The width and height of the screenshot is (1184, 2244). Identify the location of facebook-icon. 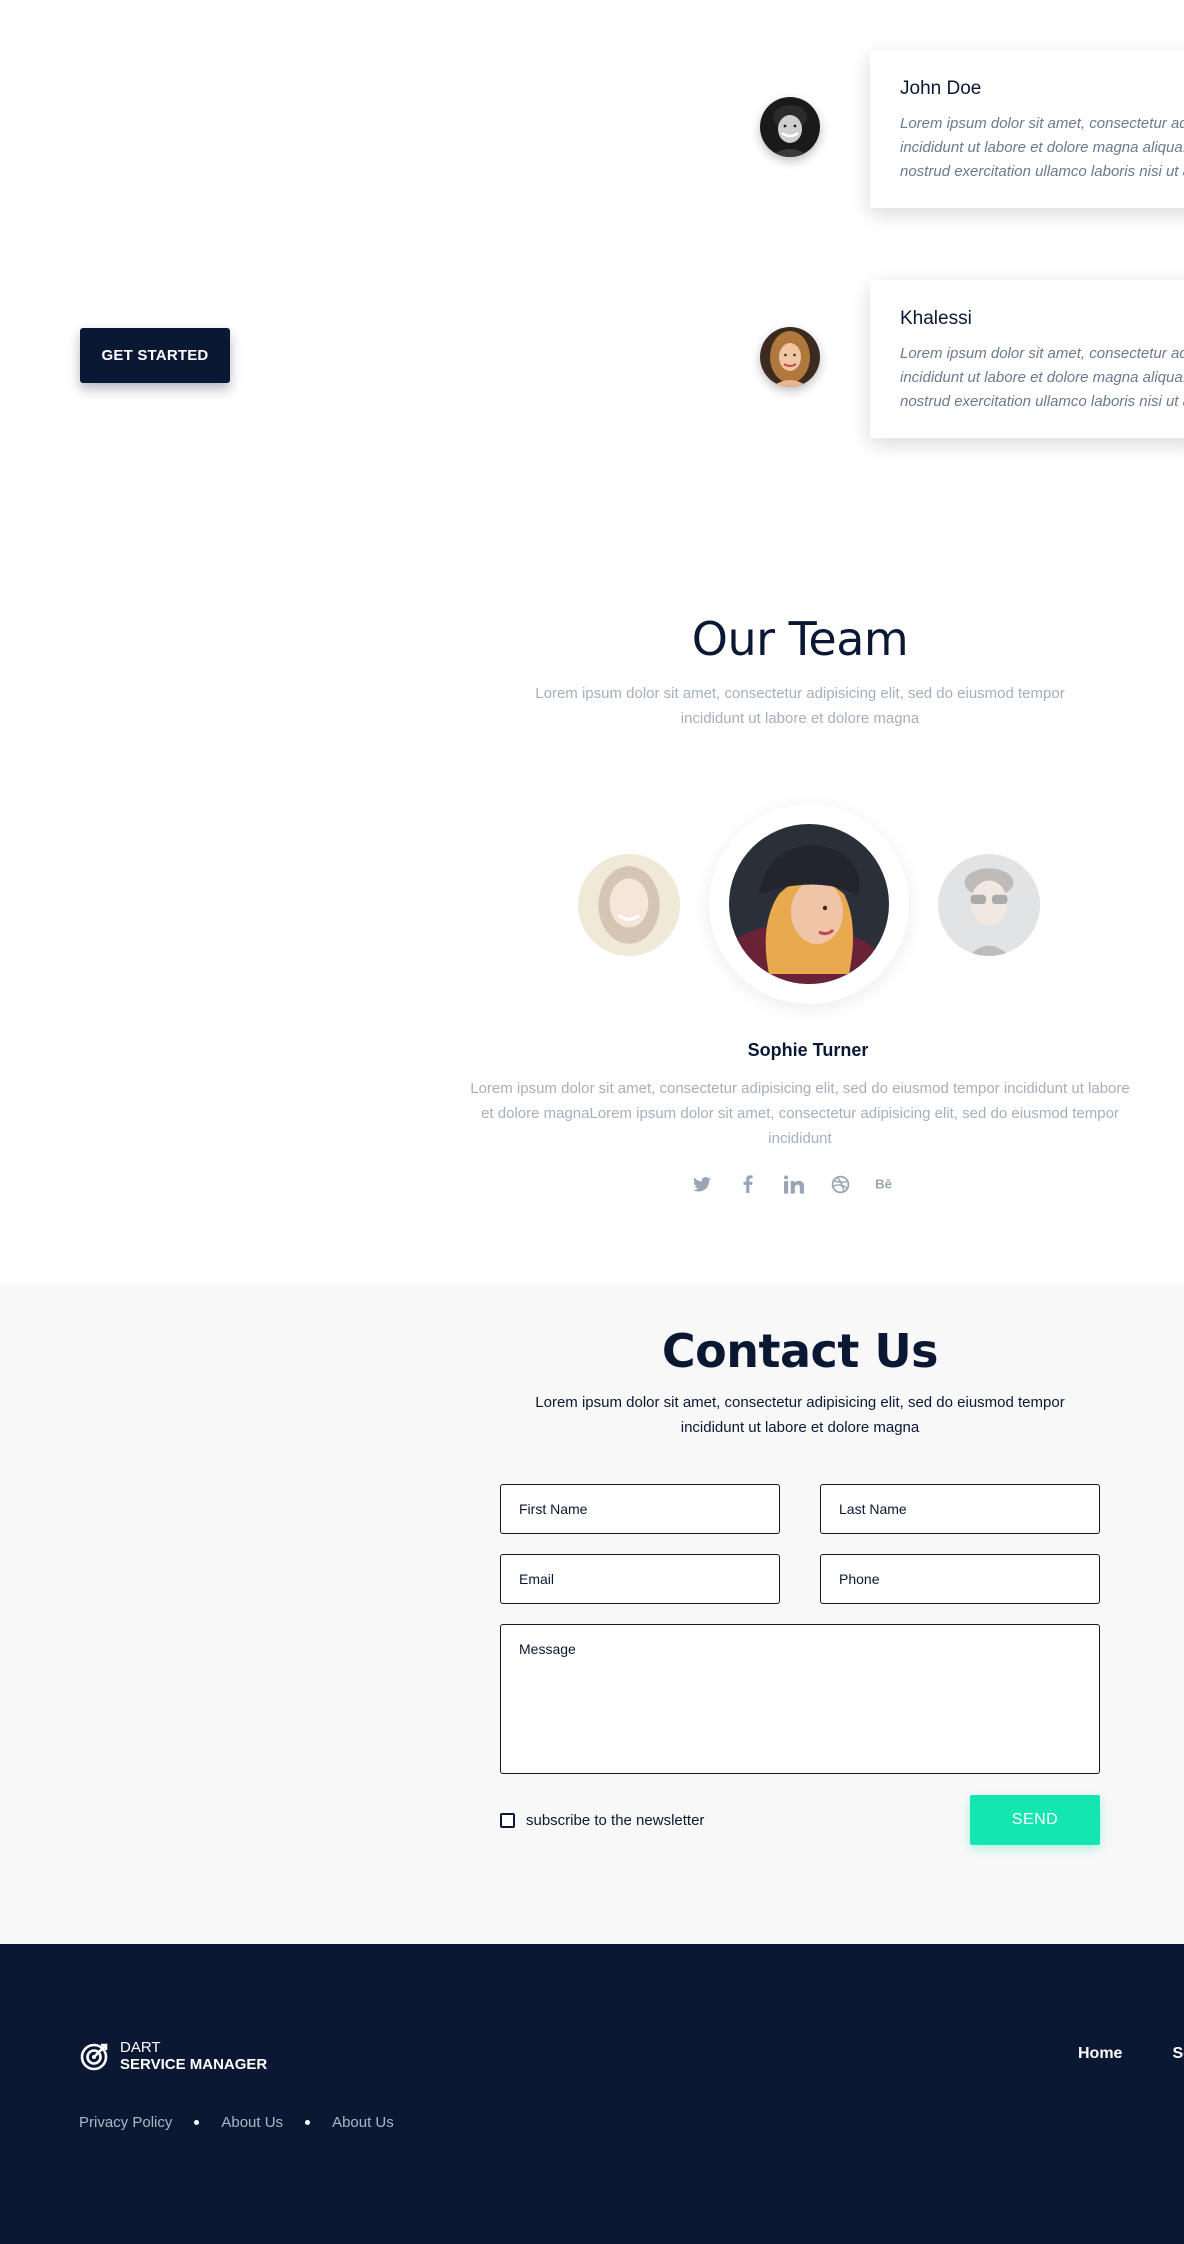
(748, 1184).